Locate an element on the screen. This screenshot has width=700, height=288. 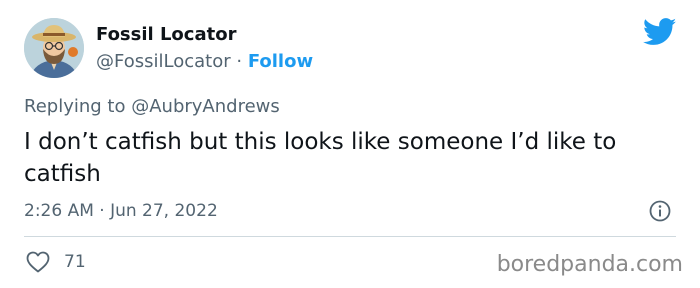
heart-icon is located at coordinates (38, 262).